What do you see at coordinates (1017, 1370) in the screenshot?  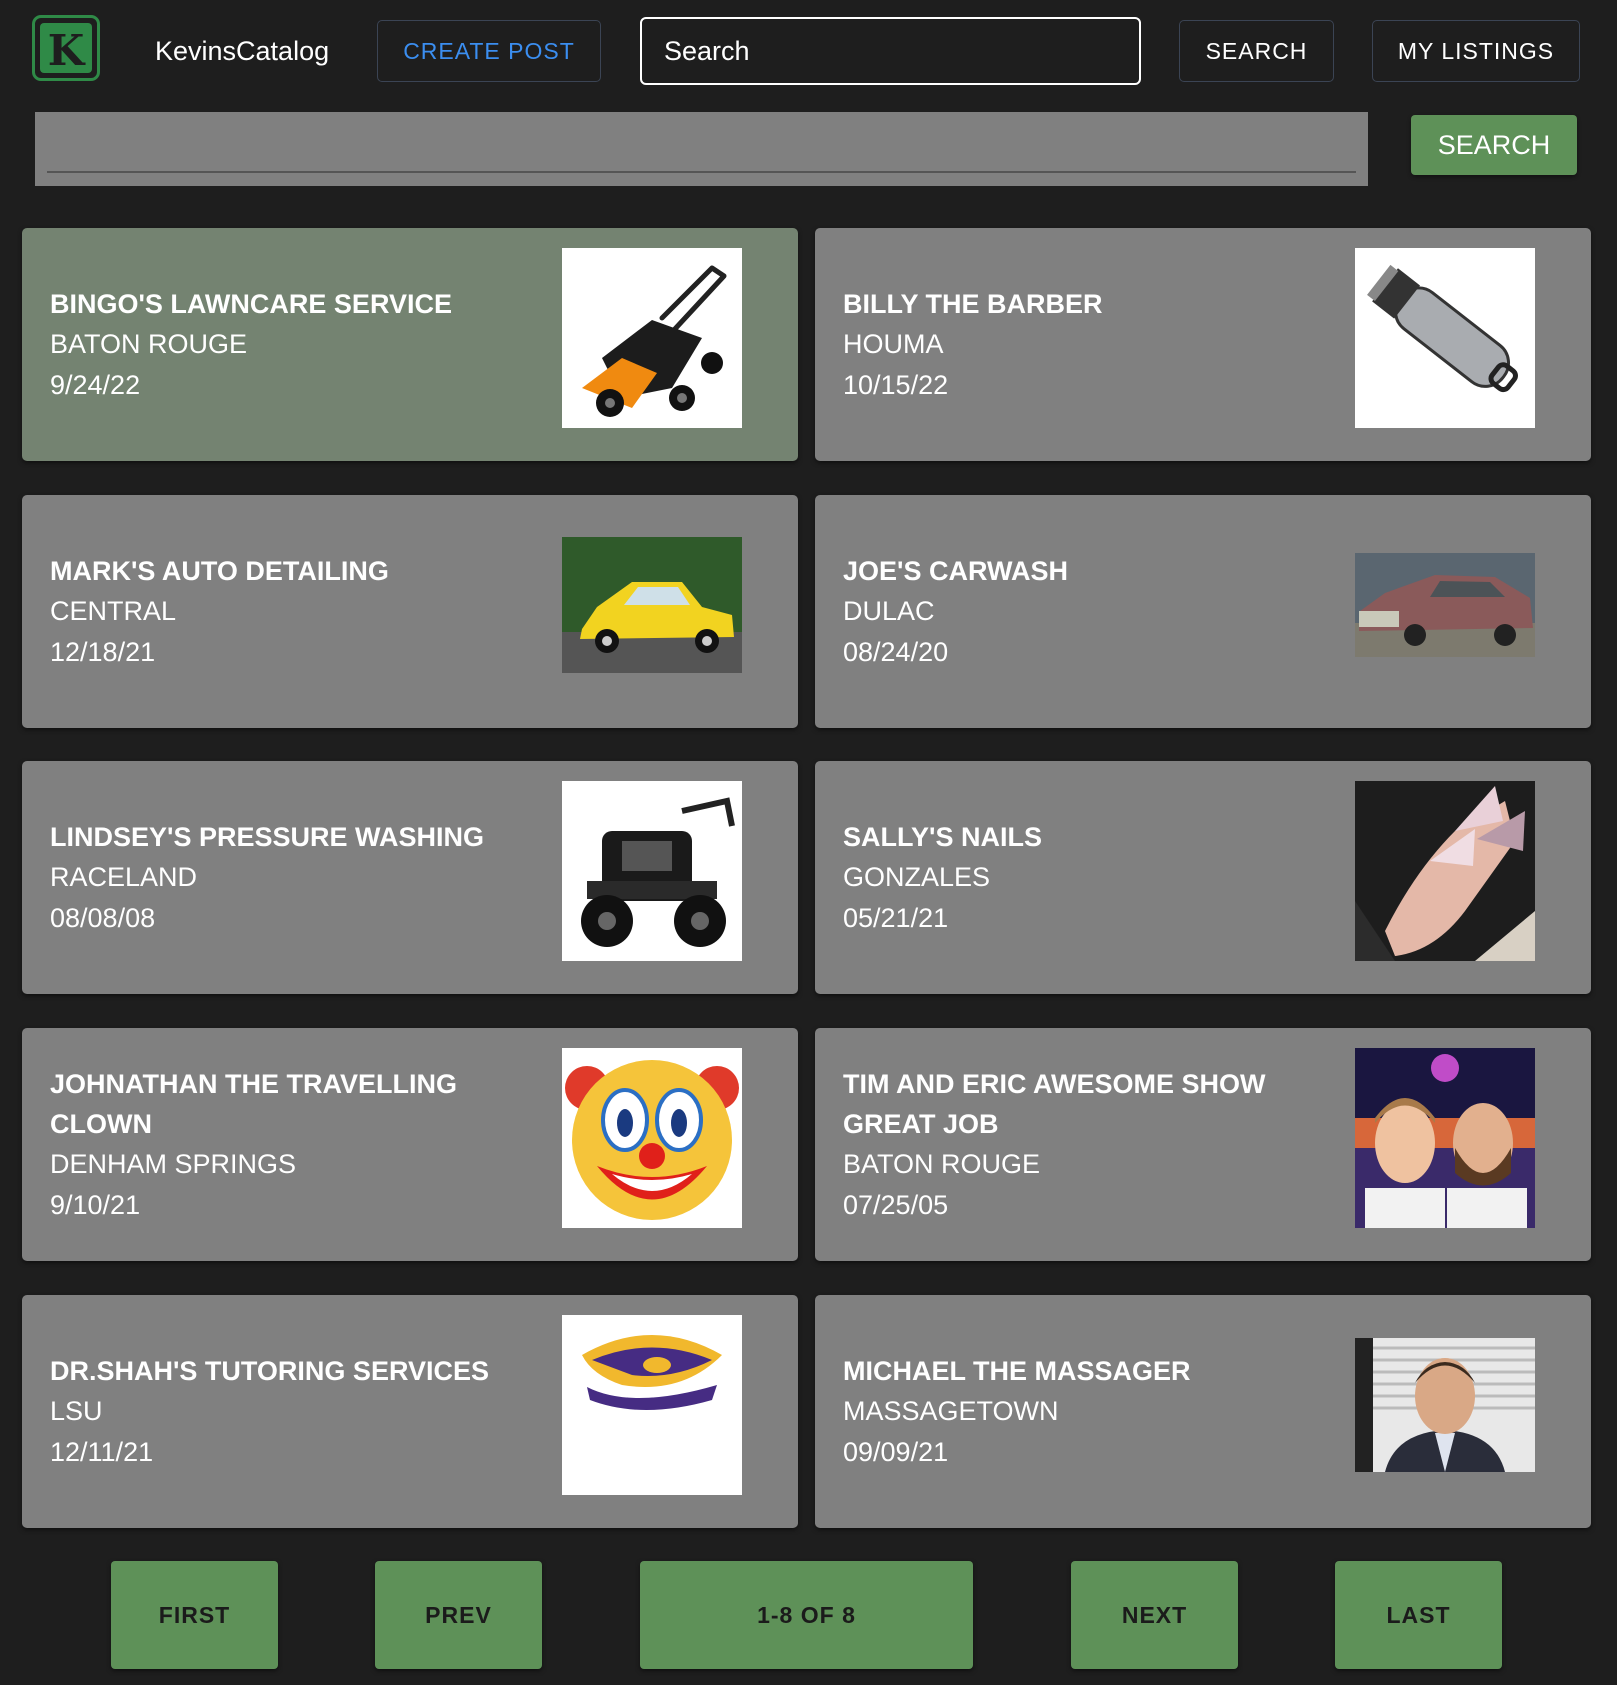 I see `listing-title: MICHAEL THE MASSAGER` at bounding box center [1017, 1370].